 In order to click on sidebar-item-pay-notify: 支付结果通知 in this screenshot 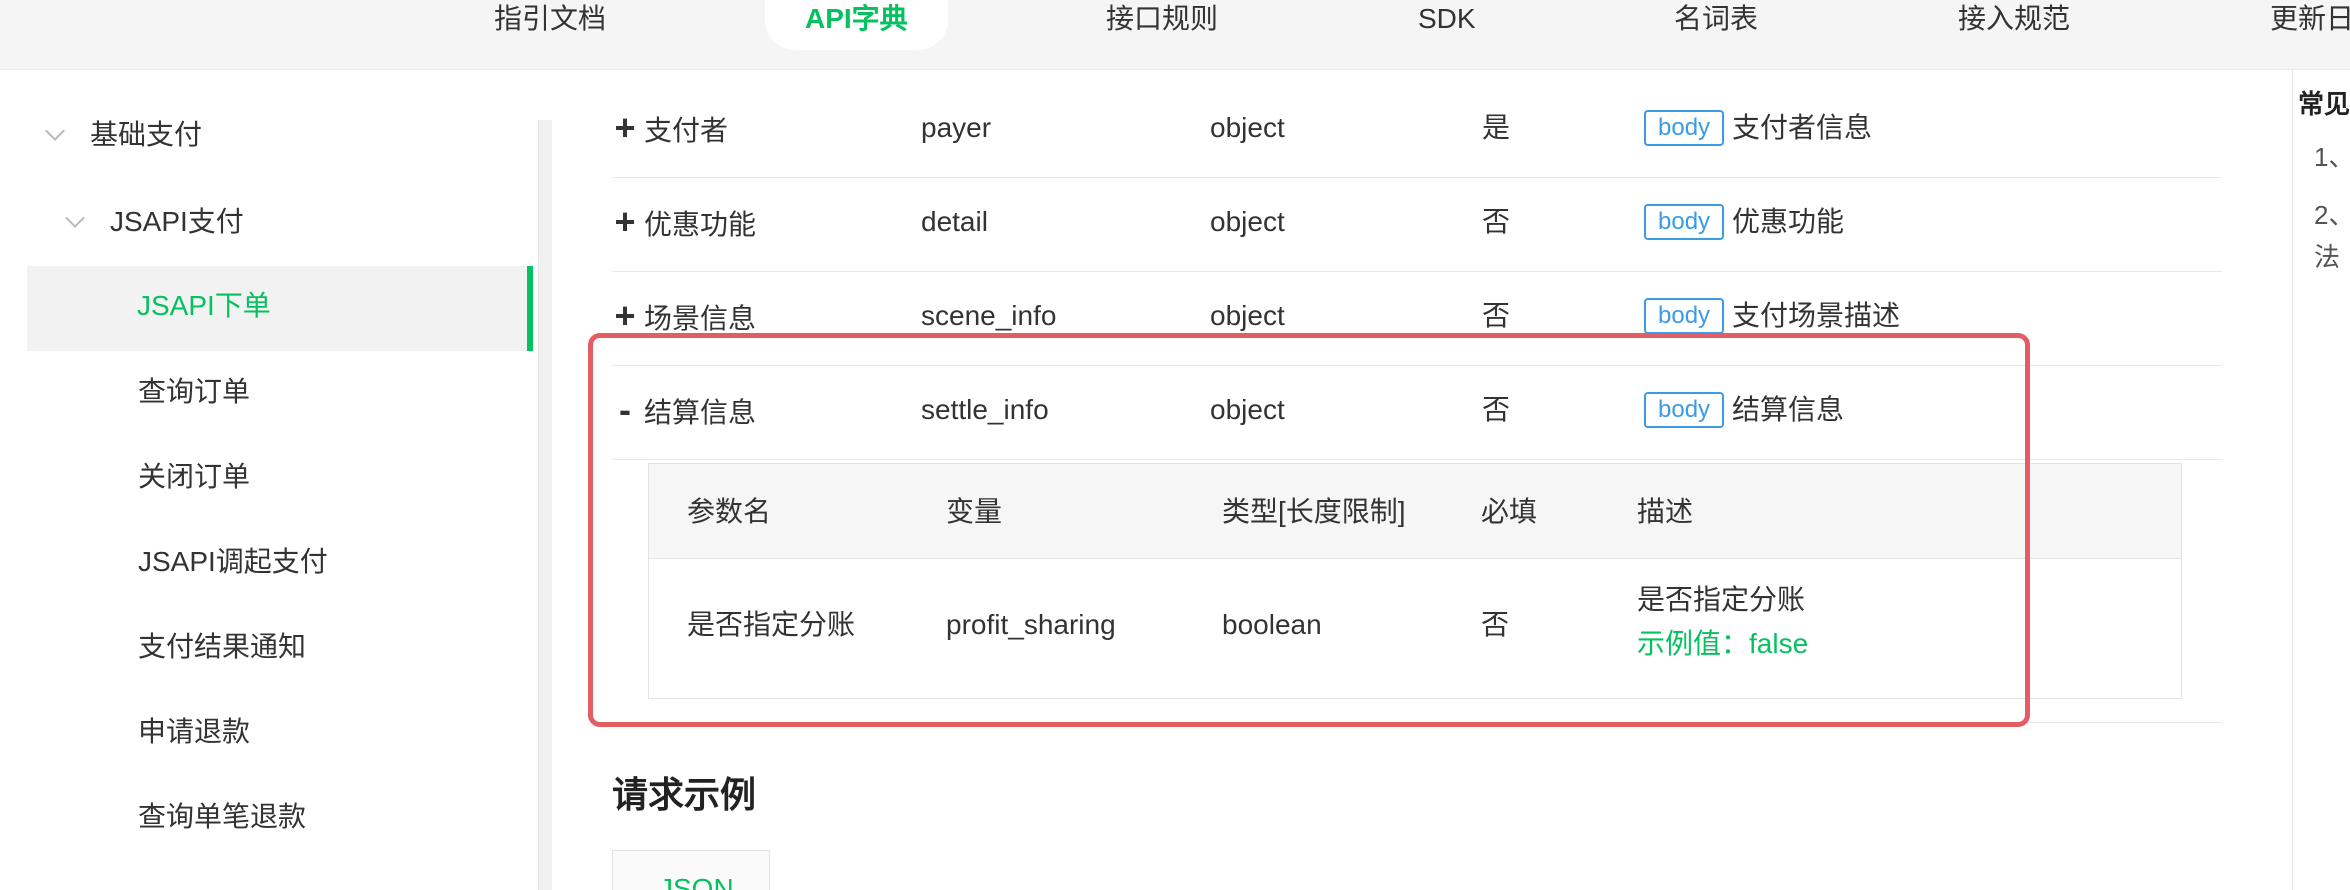, I will do `click(222, 647)`.